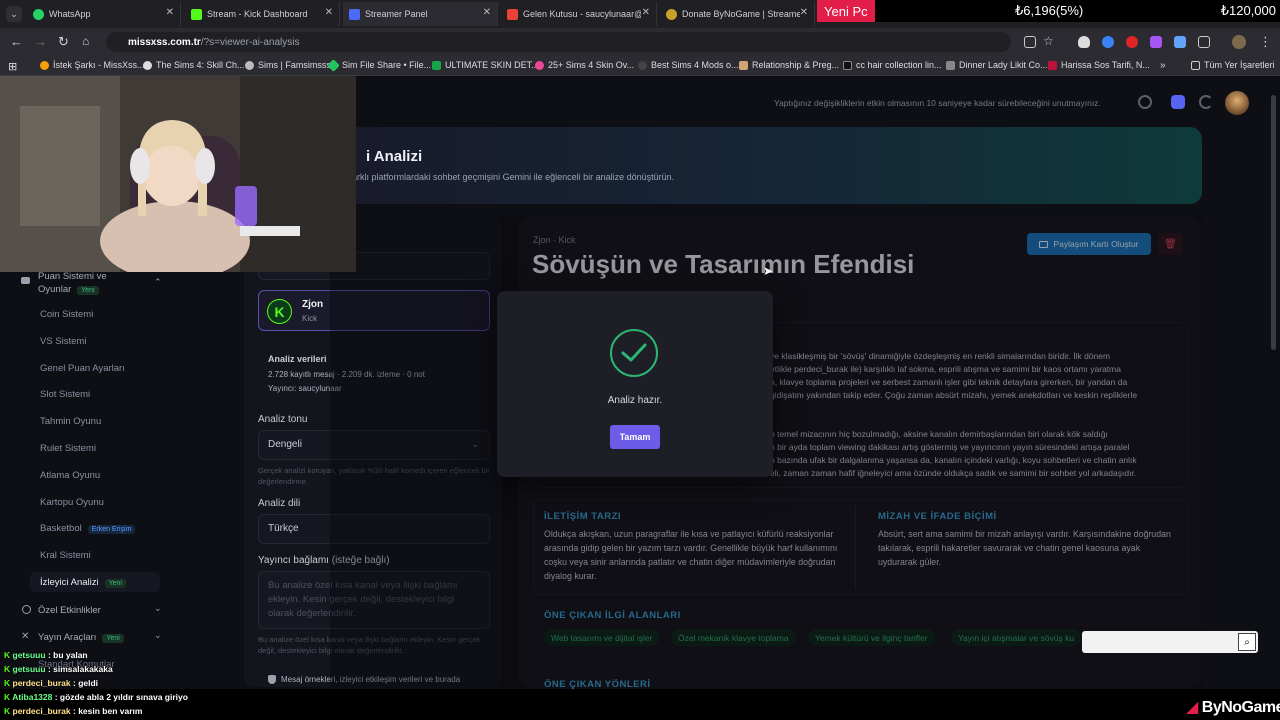  What do you see at coordinates (32, 697) in the screenshot?
I see `chat-user: Atiba1328` at bounding box center [32, 697].